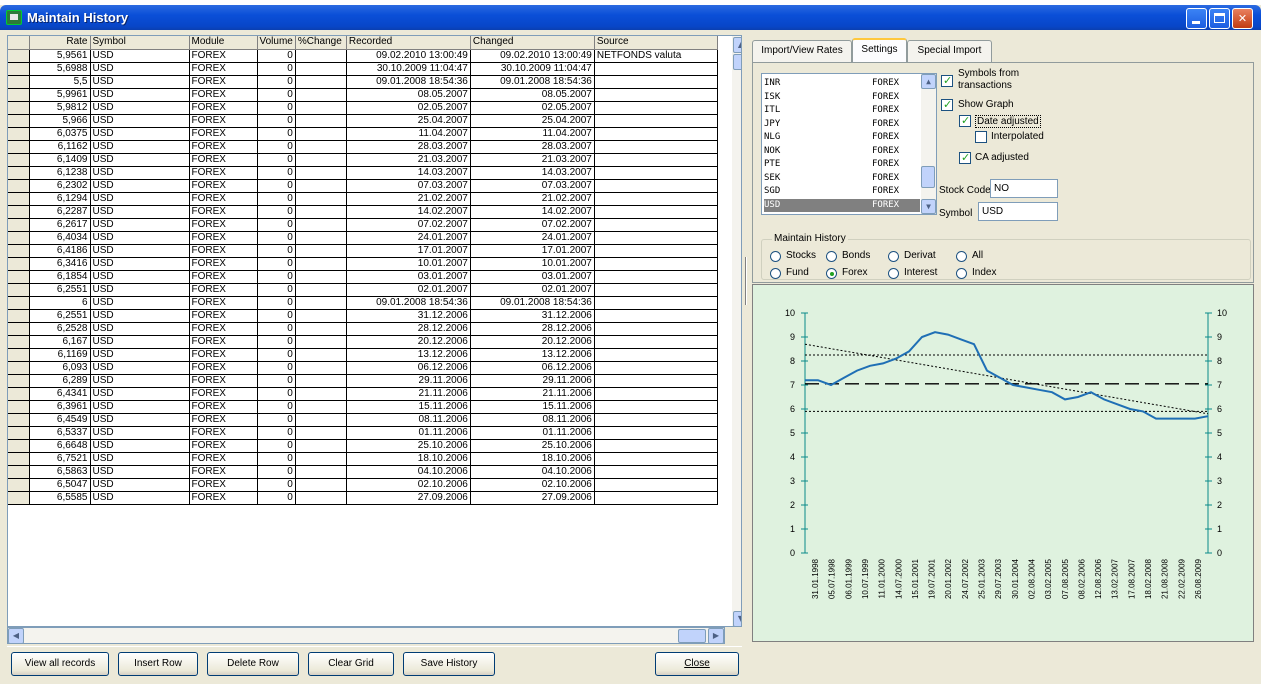 The width and height of the screenshot is (1261, 684). What do you see at coordinates (532, 264) in the screenshot?
I see `grid-cell: 10.01.2007` at bounding box center [532, 264].